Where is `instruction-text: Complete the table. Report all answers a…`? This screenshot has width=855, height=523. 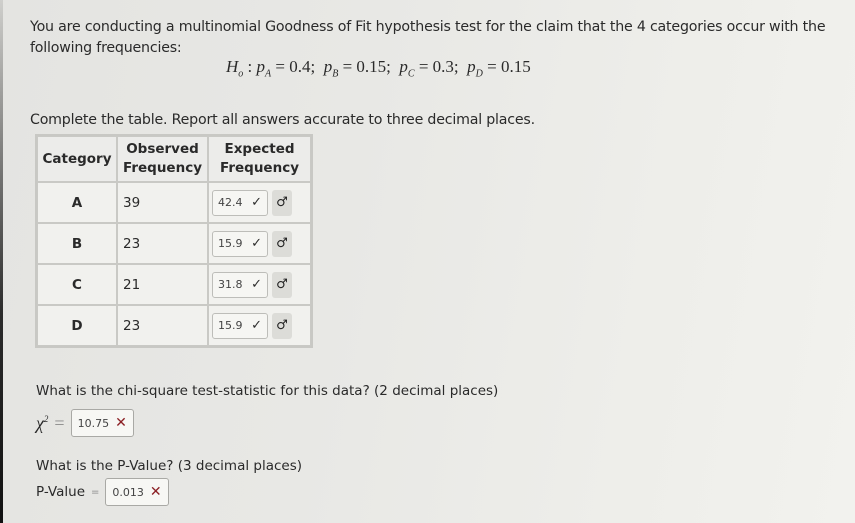 instruction-text: Complete the table. Report all answers a… is located at coordinates (282, 120).